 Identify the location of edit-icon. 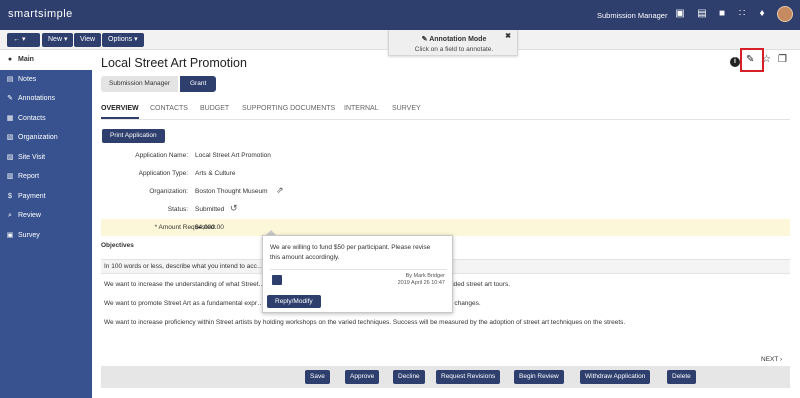
(277, 280).